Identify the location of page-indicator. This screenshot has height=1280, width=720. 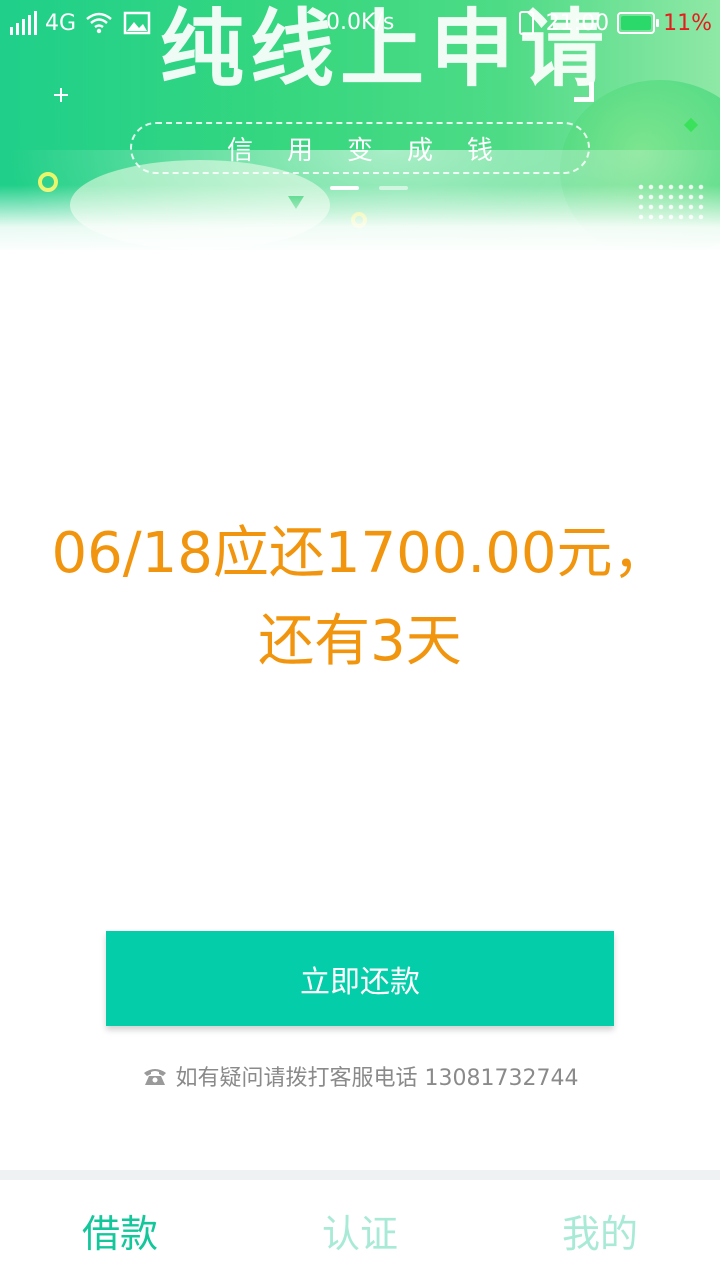
(393, 188).